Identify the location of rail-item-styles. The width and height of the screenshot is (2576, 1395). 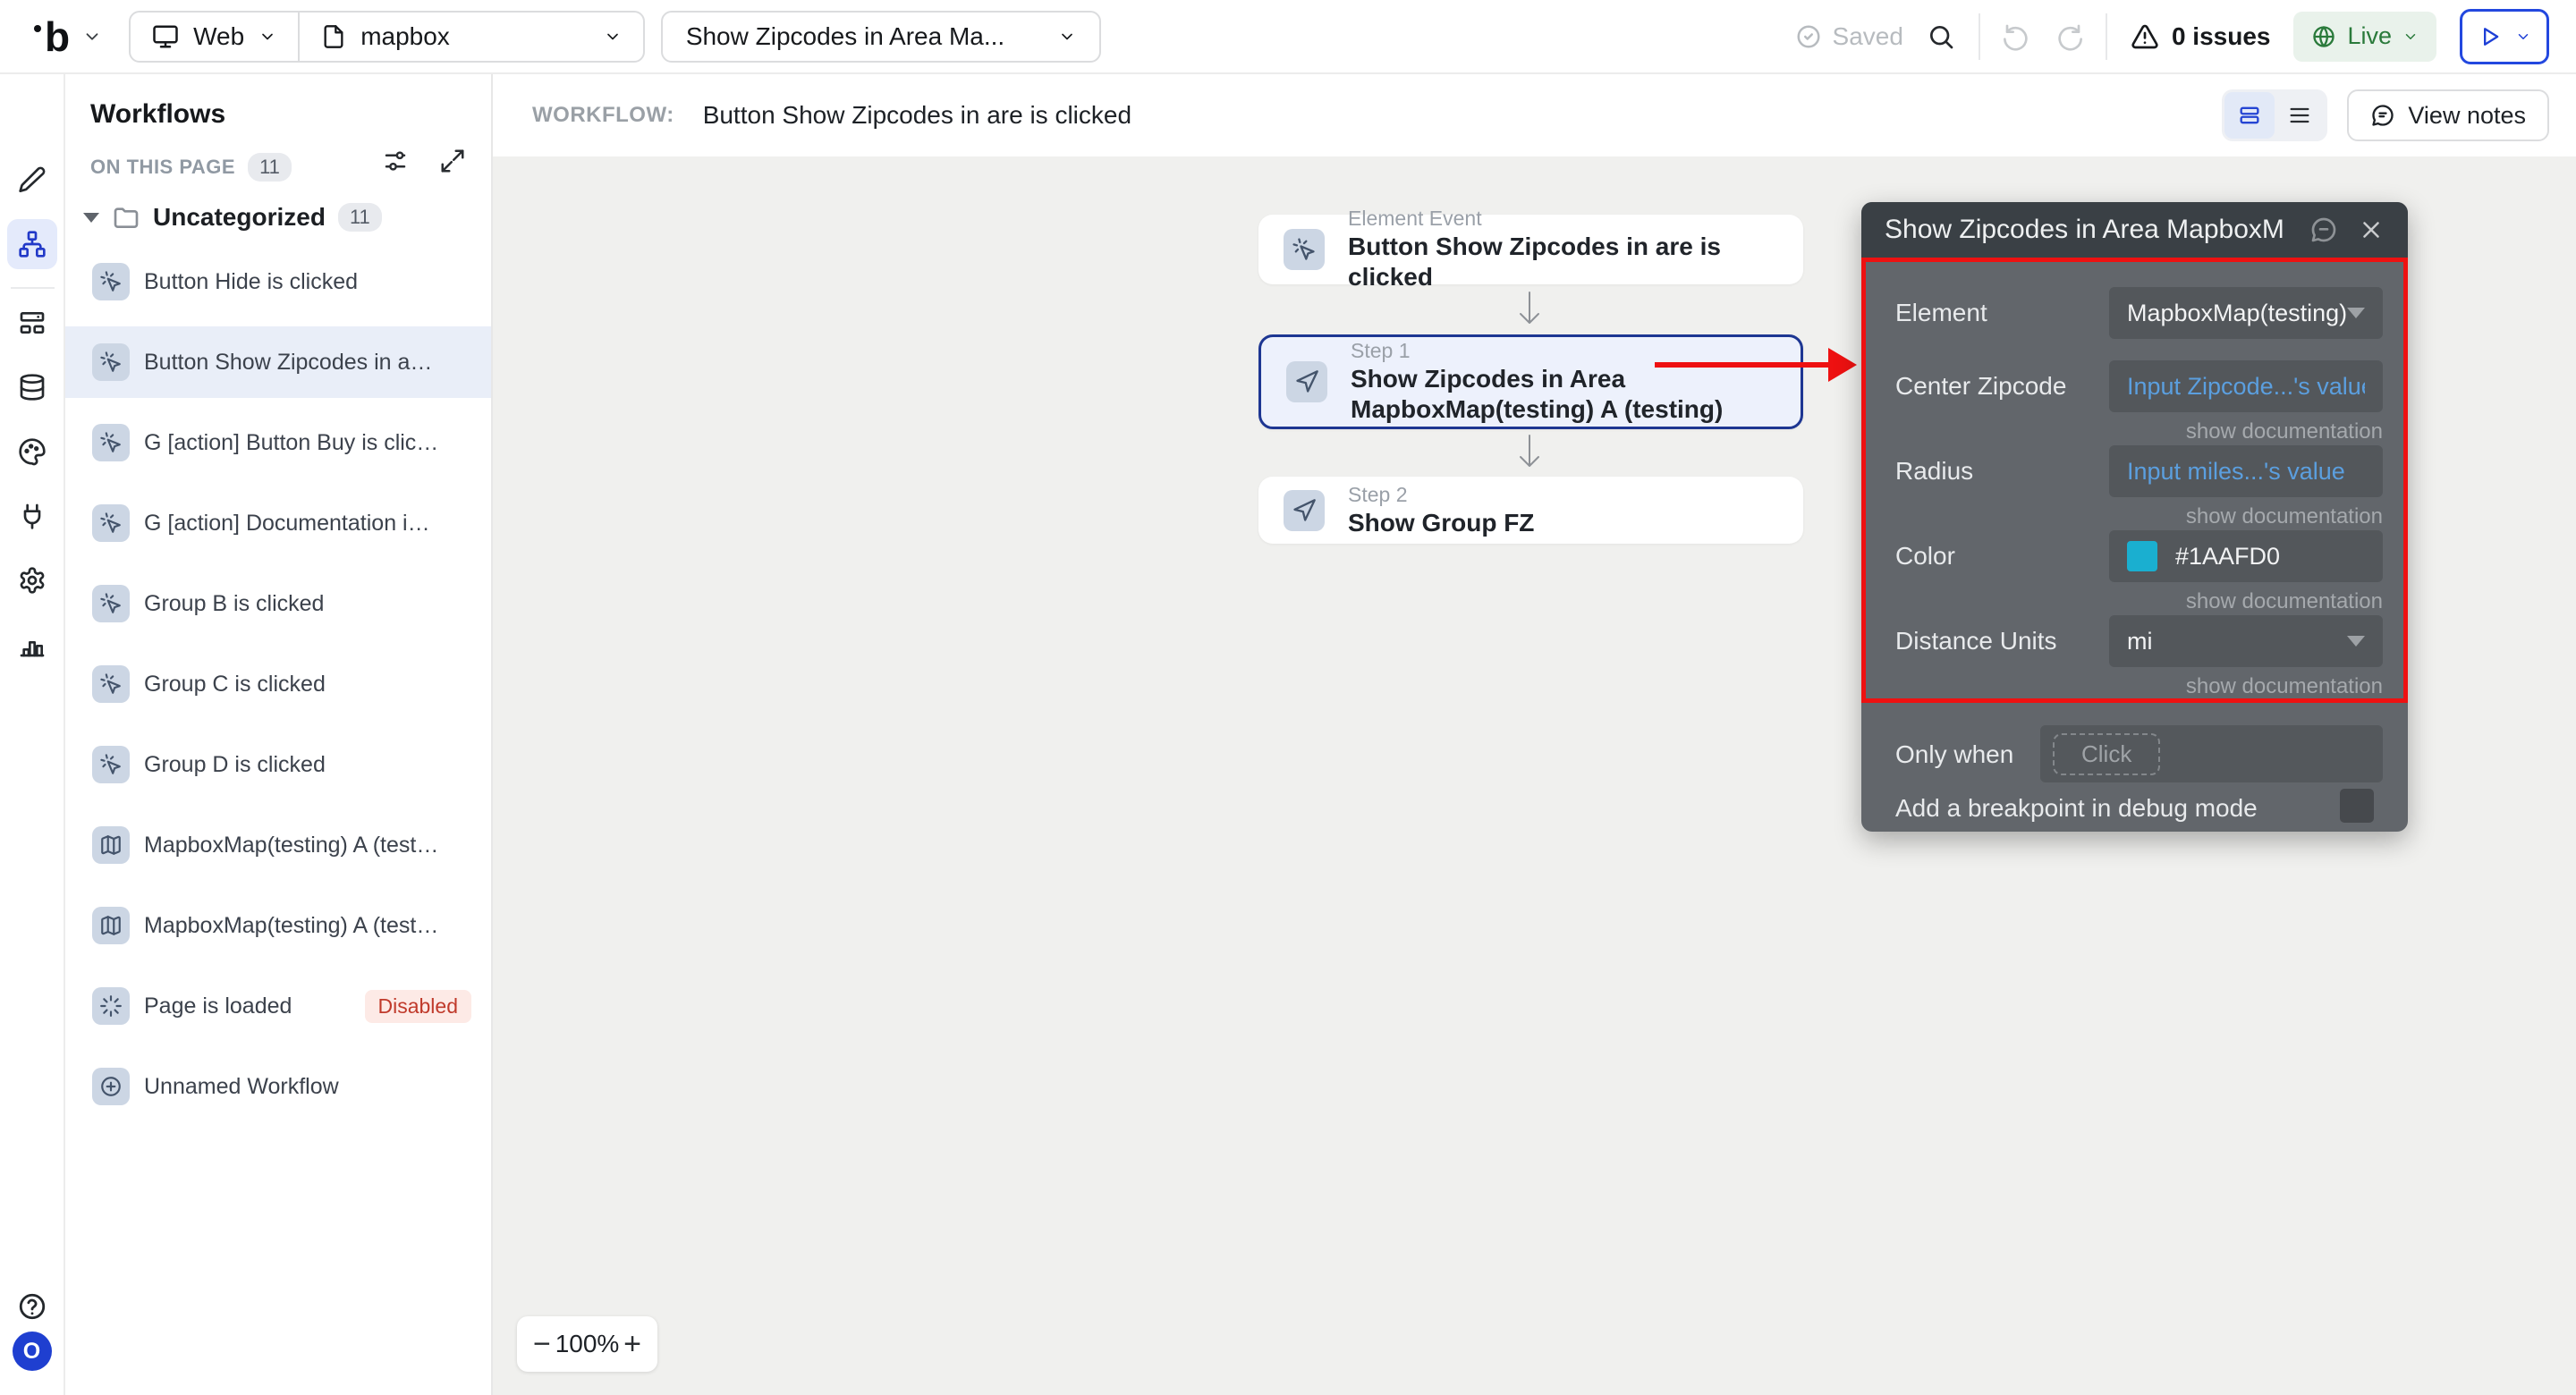
(32, 452).